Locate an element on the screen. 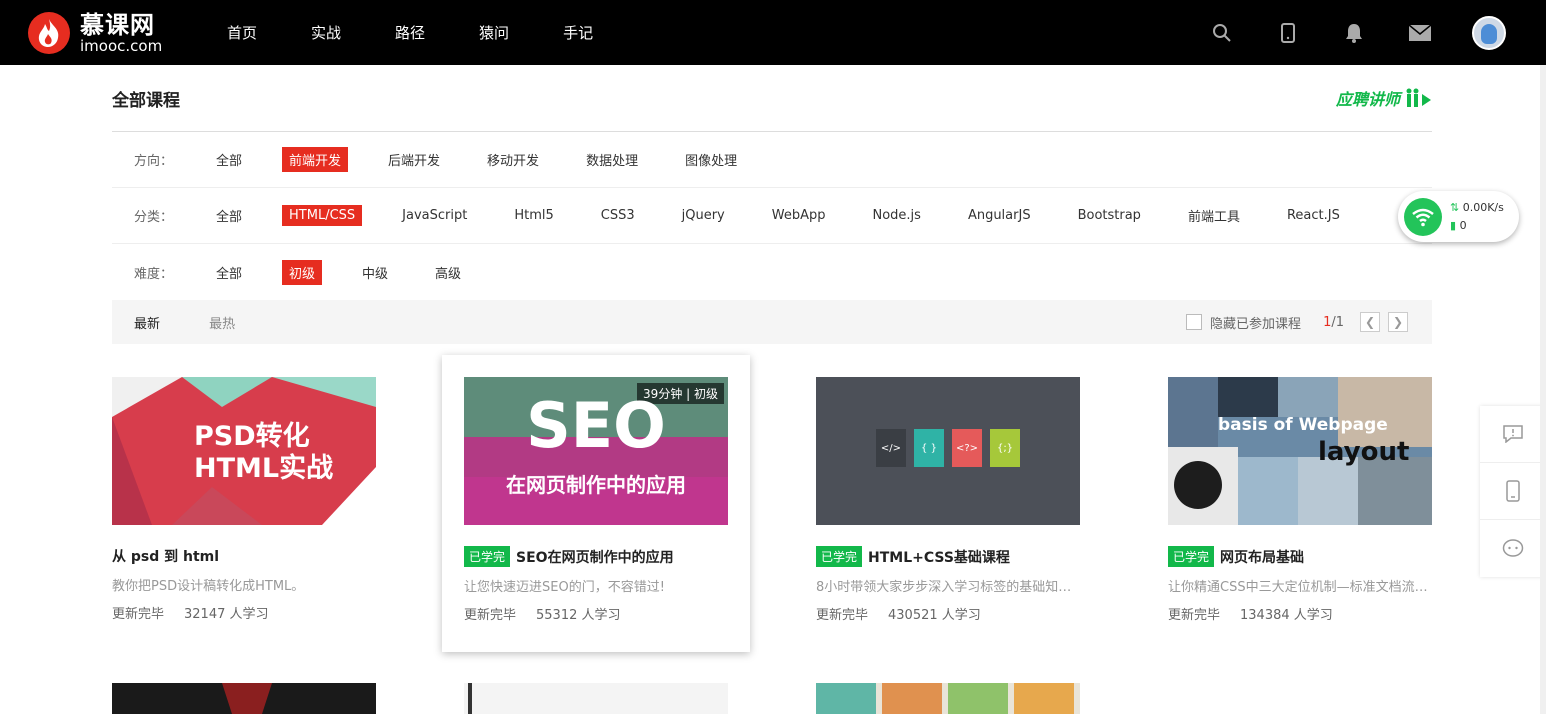 The height and width of the screenshot is (714, 1546). course-title: 从 psd 到 html is located at coordinates (166, 557).